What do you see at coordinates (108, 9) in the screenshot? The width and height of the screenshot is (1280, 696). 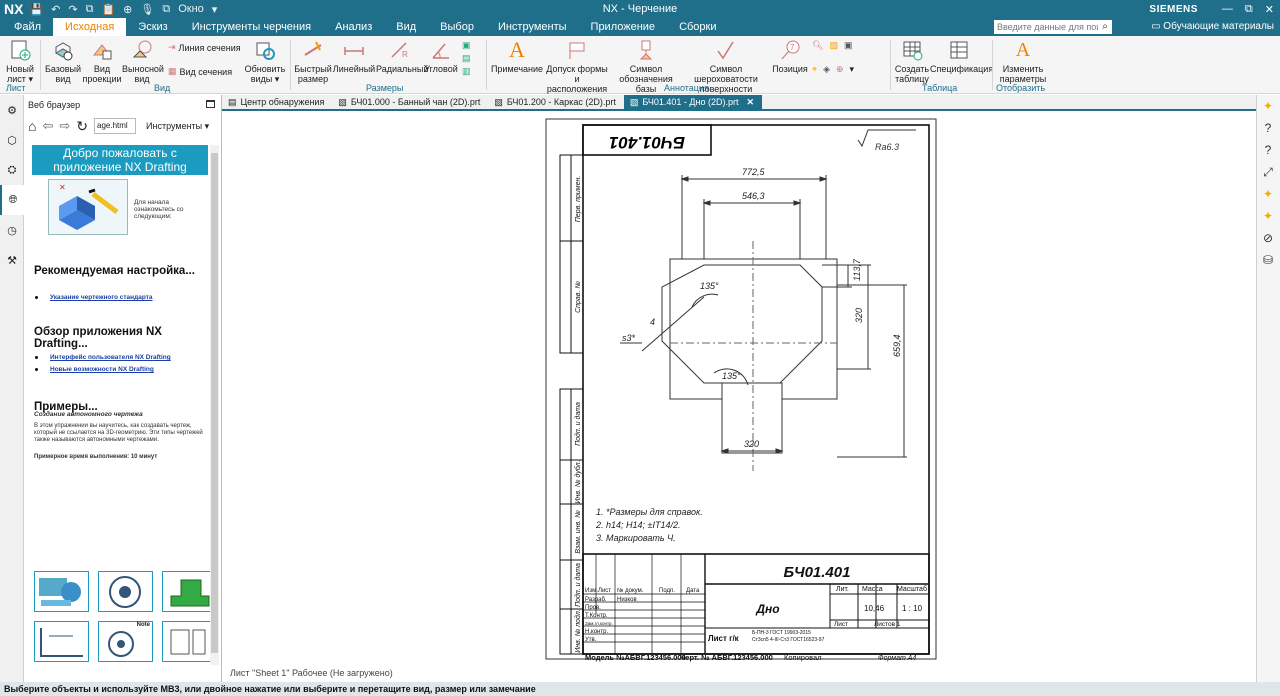 I see `paste-icon: 📋` at bounding box center [108, 9].